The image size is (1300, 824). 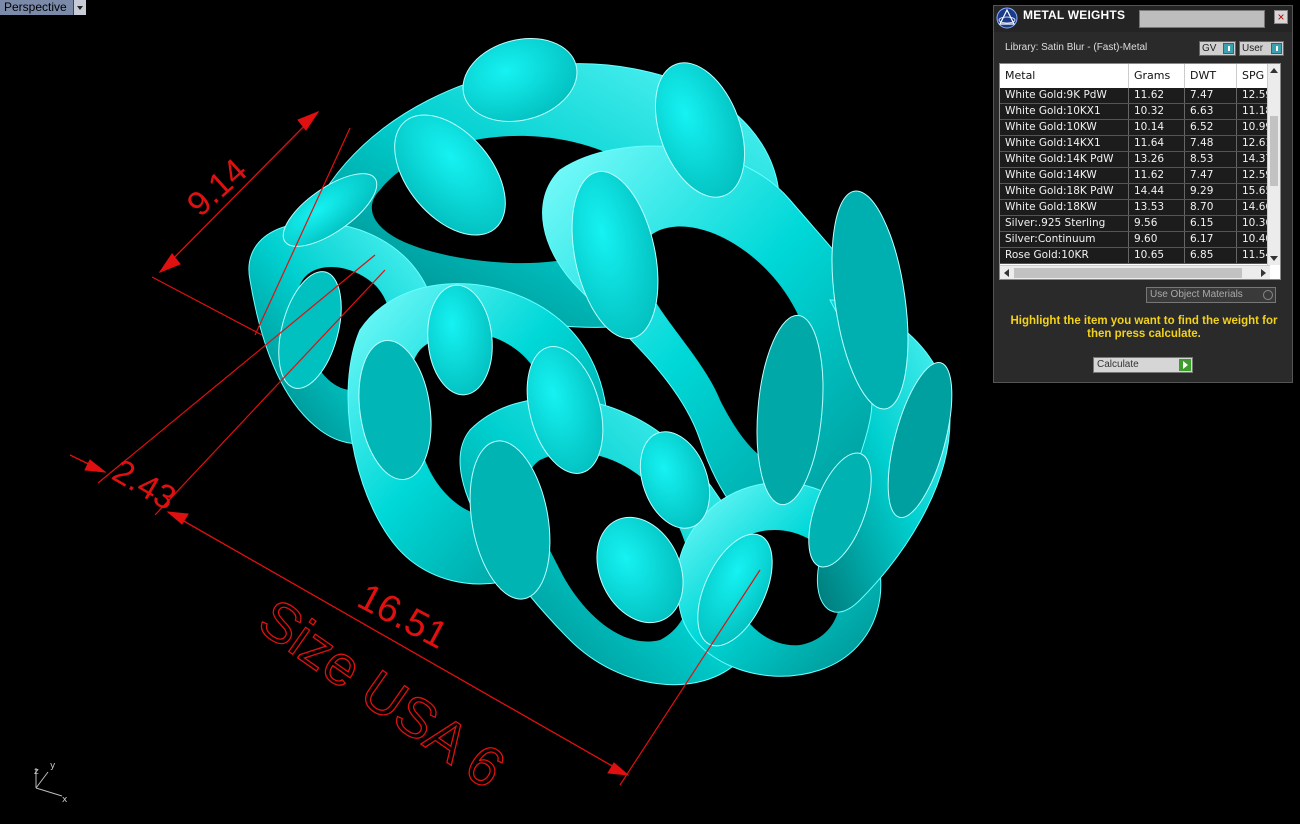 What do you see at coordinates (1143, 365) in the screenshot?
I see `calculate-button: Calculate` at bounding box center [1143, 365].